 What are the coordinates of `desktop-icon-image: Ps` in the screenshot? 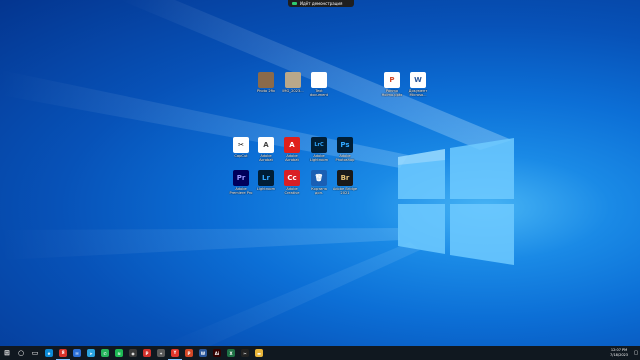 It's located at (345, 145).